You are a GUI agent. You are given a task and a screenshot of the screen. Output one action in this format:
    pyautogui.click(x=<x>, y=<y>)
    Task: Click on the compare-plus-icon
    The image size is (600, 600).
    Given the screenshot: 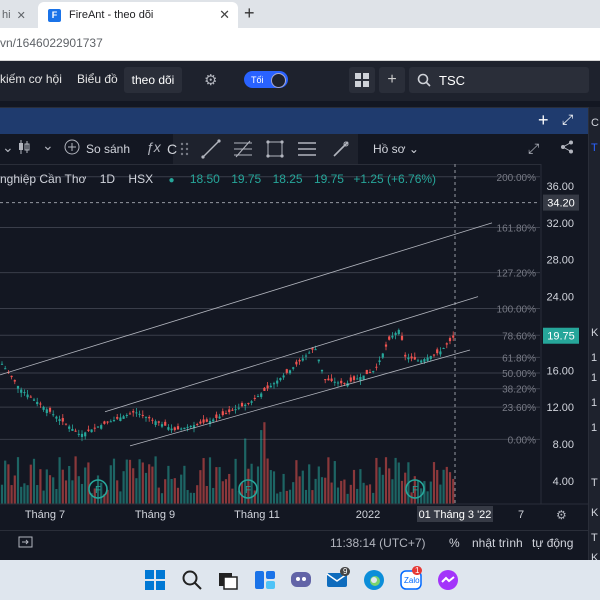 What is the action you would take?
    pyautogui.click(x=72, y=148)
    